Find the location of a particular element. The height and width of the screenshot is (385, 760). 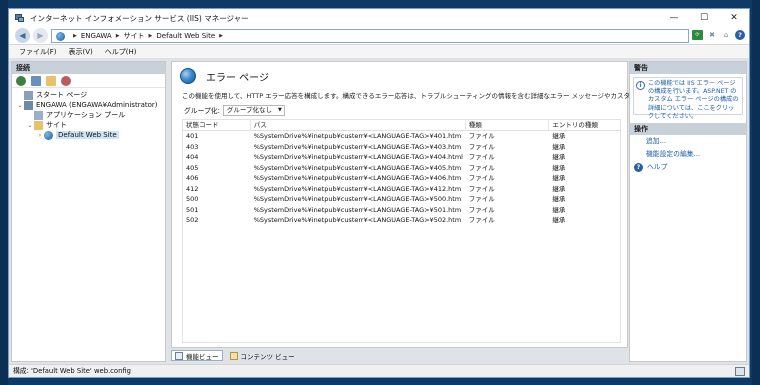

table-header: 状態コード パス 種類 エントリの種類 is located at coordinates (401, 125).